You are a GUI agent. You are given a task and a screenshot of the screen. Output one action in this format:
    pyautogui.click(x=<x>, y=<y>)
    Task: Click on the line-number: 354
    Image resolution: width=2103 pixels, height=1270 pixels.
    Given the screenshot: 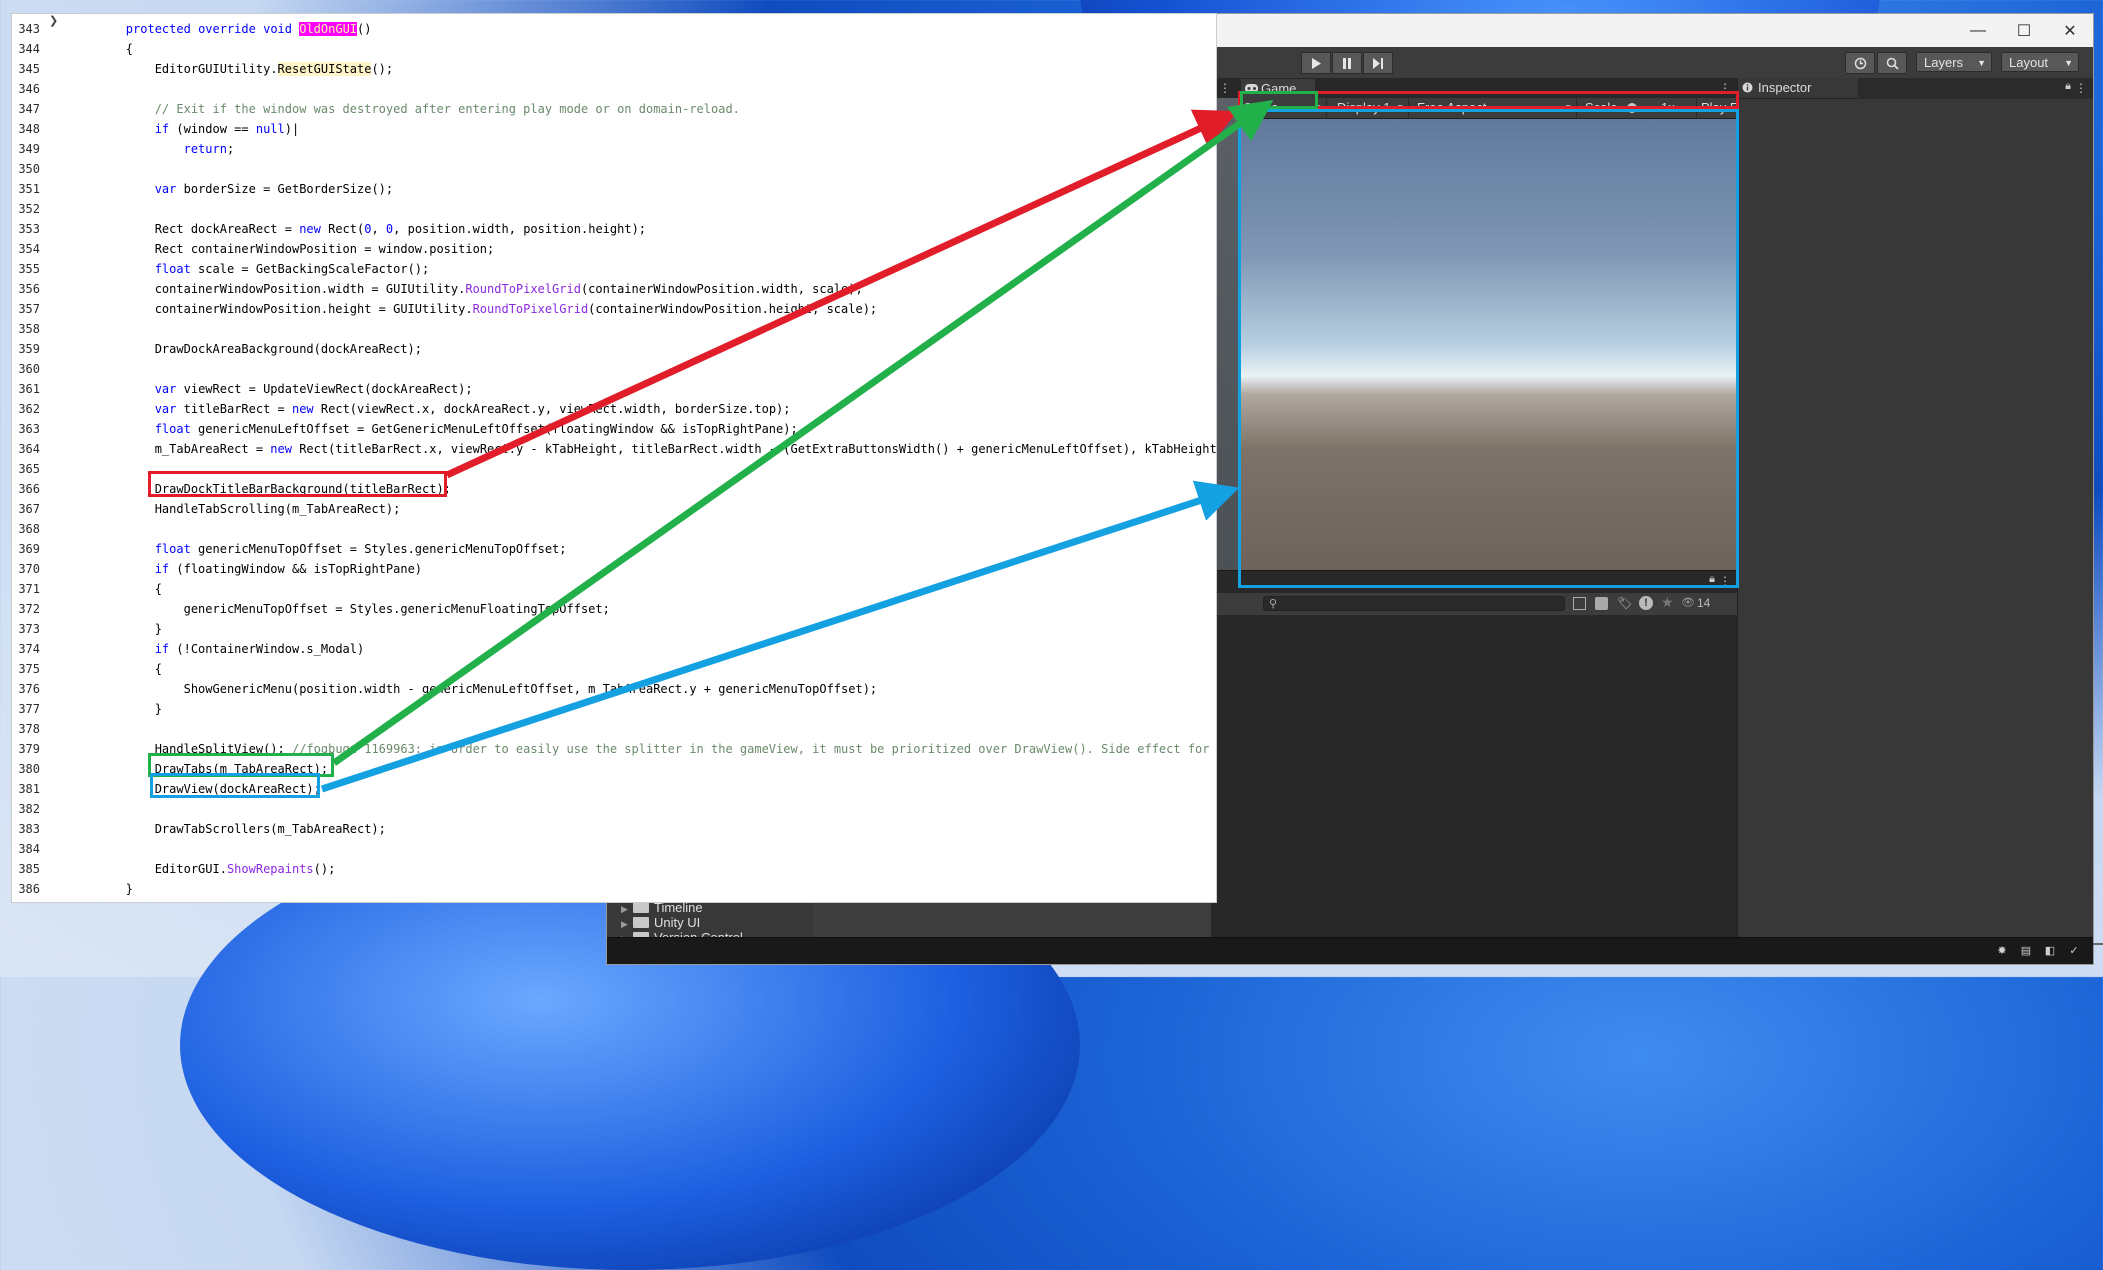 What is the action you would take?
    pyautogui.click(x=29, y=249)
    